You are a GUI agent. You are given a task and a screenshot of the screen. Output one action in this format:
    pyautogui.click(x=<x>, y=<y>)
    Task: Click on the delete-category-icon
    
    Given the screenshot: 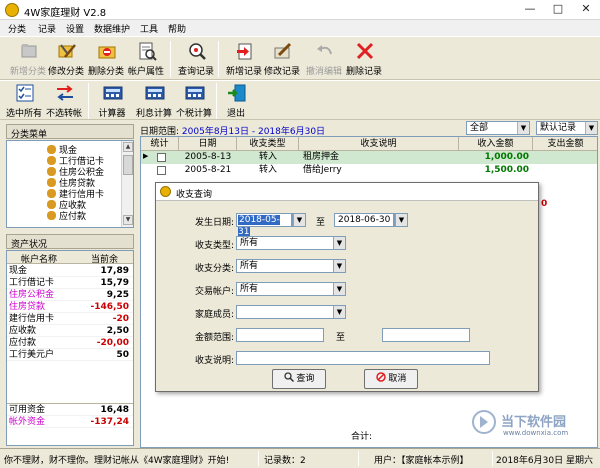 What is the action you would take?
    pyautogui.click(x=107, y=52)
    